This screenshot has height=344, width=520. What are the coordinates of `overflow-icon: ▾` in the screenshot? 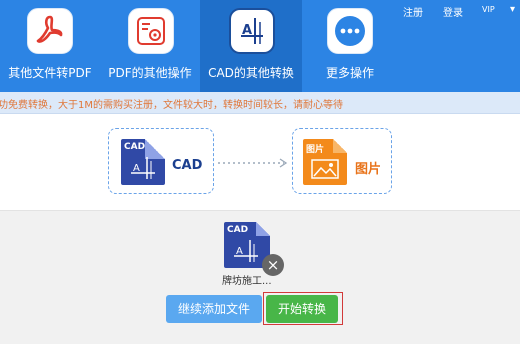 It's located at (512, 9).